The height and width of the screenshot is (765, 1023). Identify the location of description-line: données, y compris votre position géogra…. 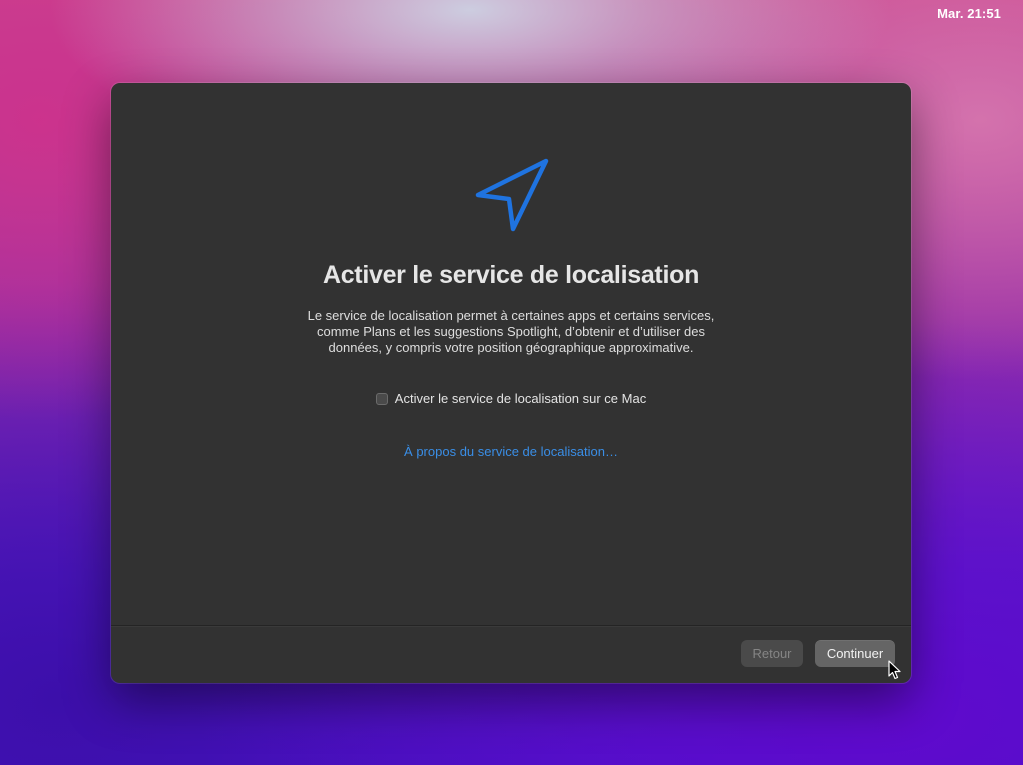
(511, 347).